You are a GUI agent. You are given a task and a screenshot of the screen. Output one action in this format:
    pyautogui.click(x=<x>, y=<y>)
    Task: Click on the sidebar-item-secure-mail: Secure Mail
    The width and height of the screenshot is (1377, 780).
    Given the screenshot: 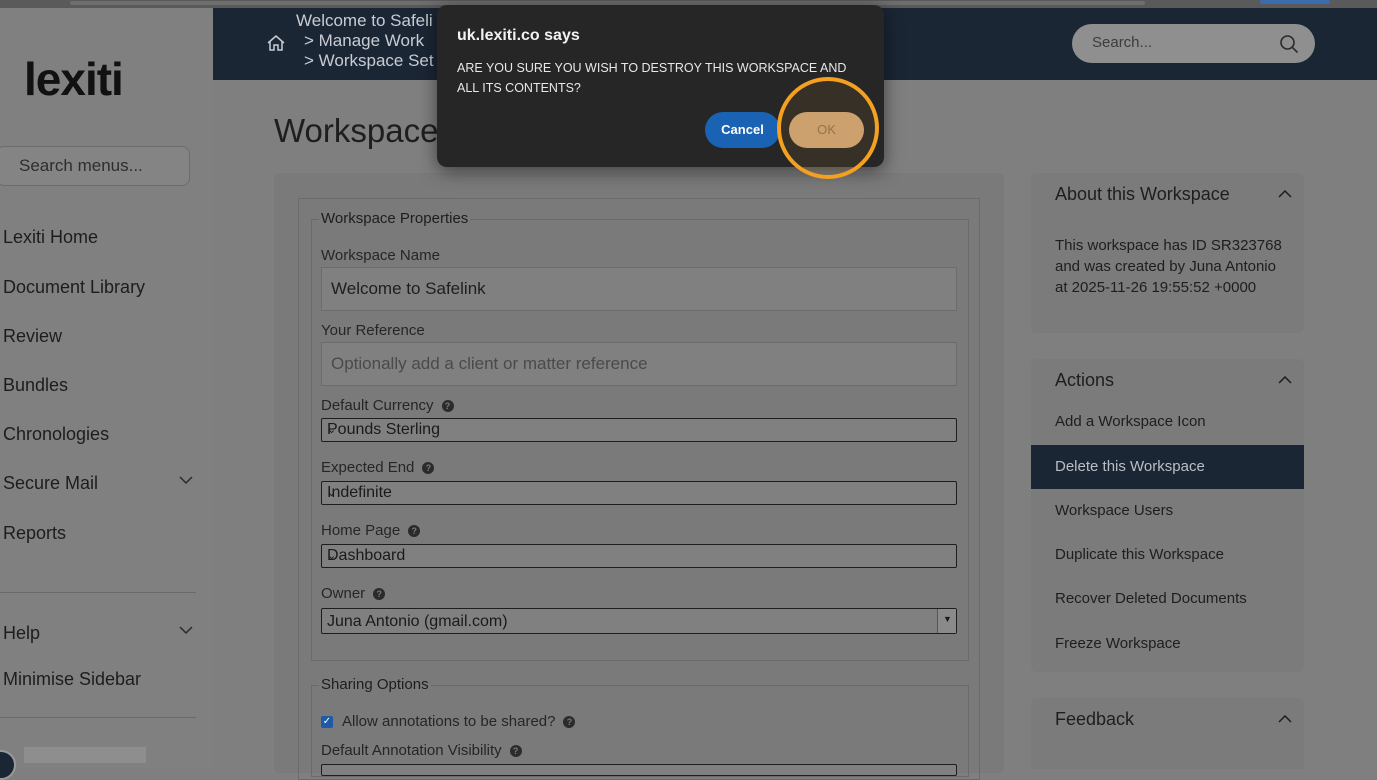 What is the action you would take?
    pyautogui.click(x=50, y=483)
    